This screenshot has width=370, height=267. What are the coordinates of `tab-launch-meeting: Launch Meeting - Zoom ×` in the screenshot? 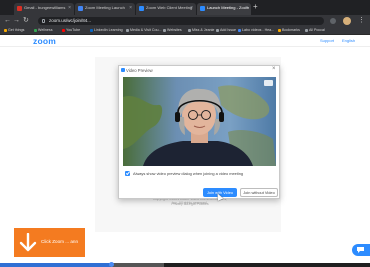 It's located at (224, 9).